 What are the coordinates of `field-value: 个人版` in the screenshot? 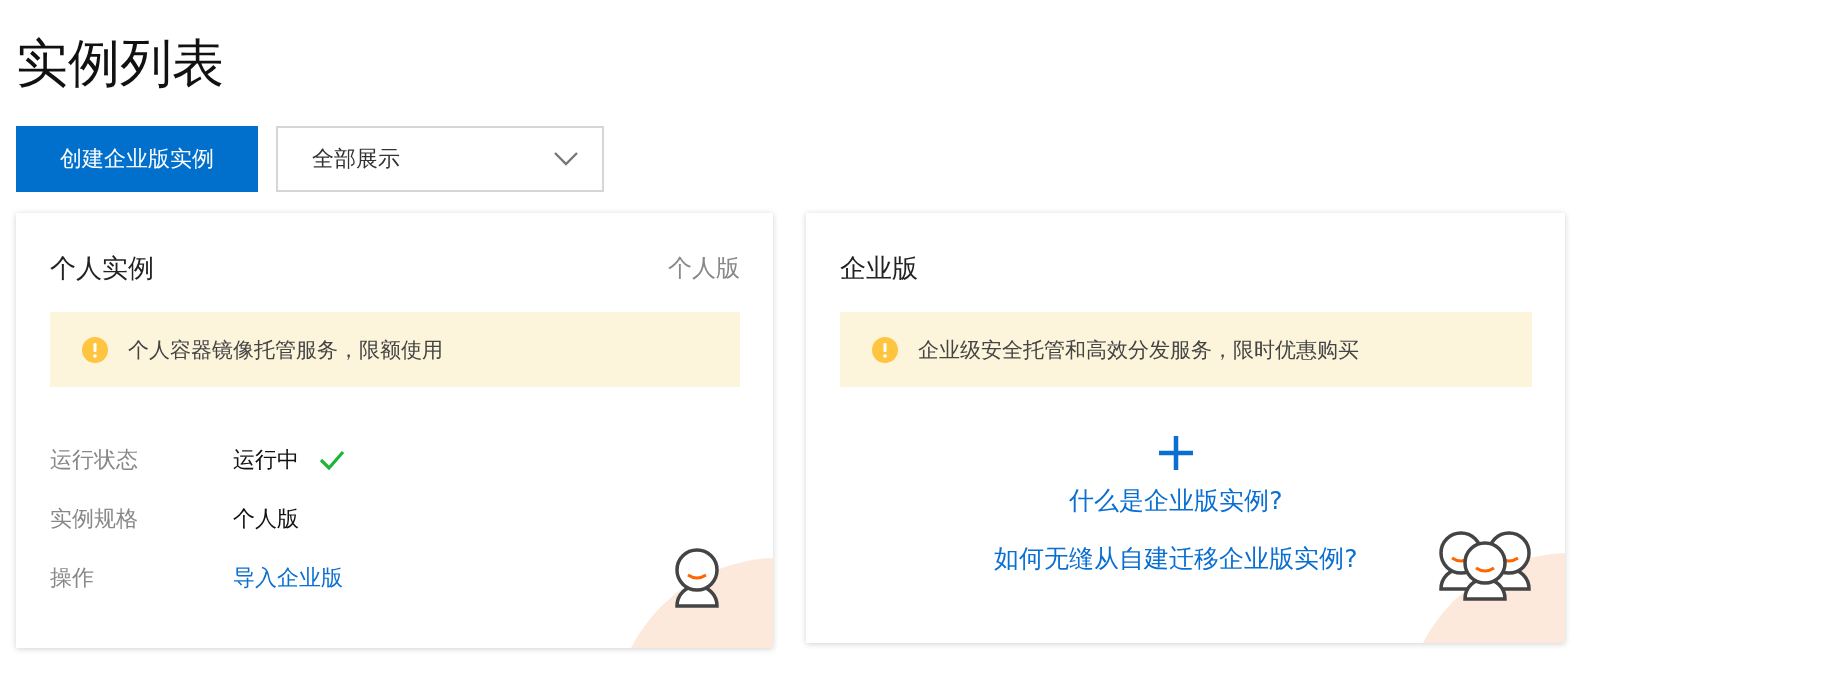 It's located at (266, 519).